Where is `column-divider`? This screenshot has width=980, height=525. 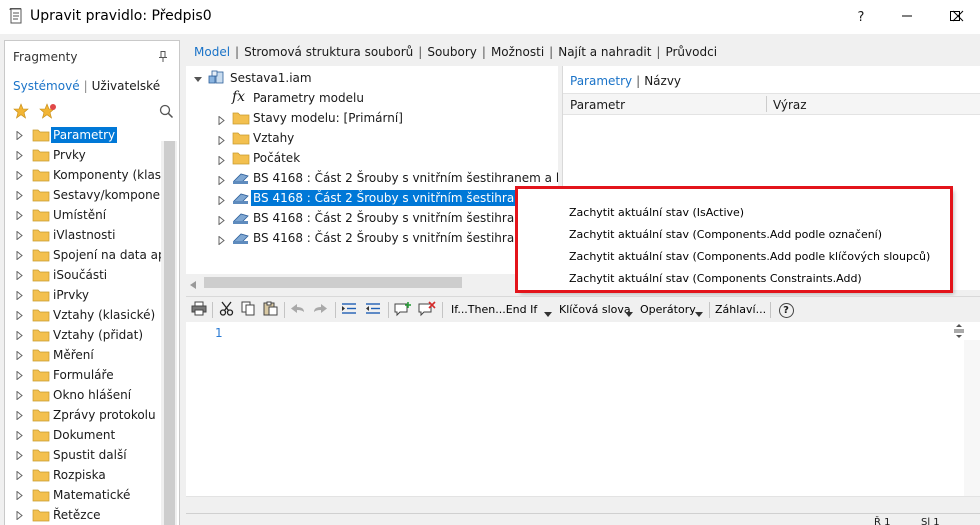
column-divider is located at coordinates (766, 104).